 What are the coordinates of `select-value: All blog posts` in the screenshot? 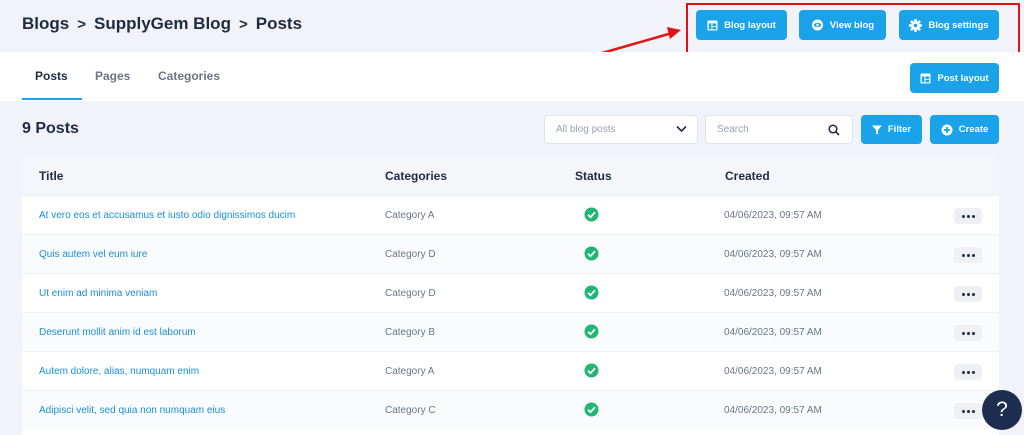 It's located at (586, 129).